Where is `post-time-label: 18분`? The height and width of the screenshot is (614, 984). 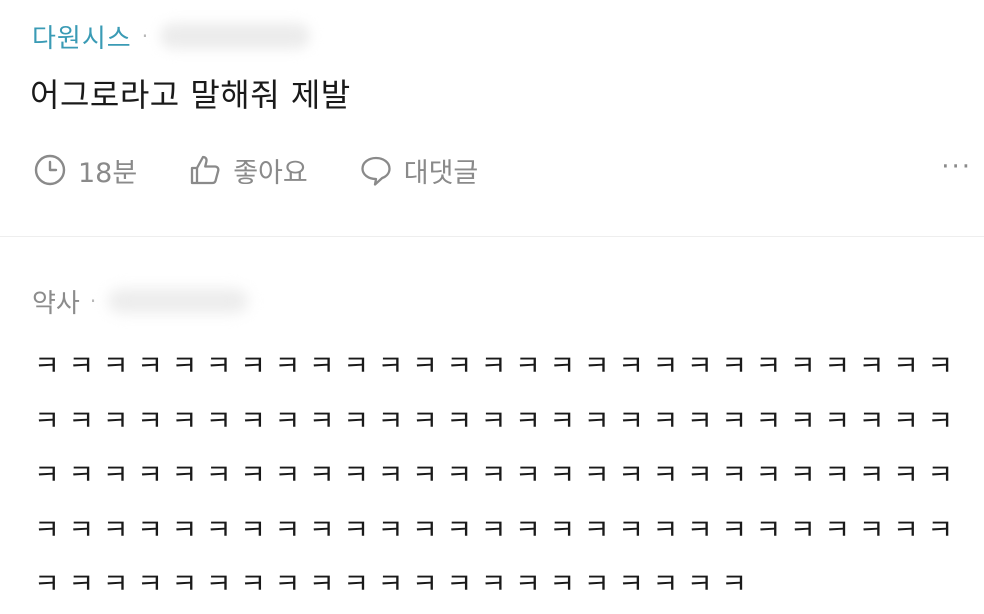
post-time-label: 18분 is located at coordinates (108, 173).